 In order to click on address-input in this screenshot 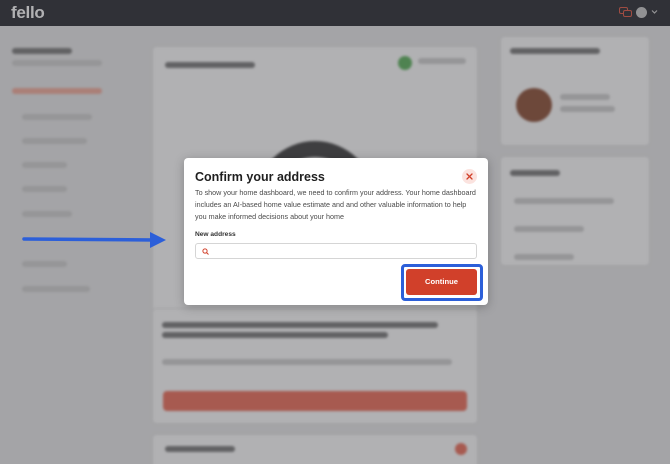, I will do `click(342, 251)`.